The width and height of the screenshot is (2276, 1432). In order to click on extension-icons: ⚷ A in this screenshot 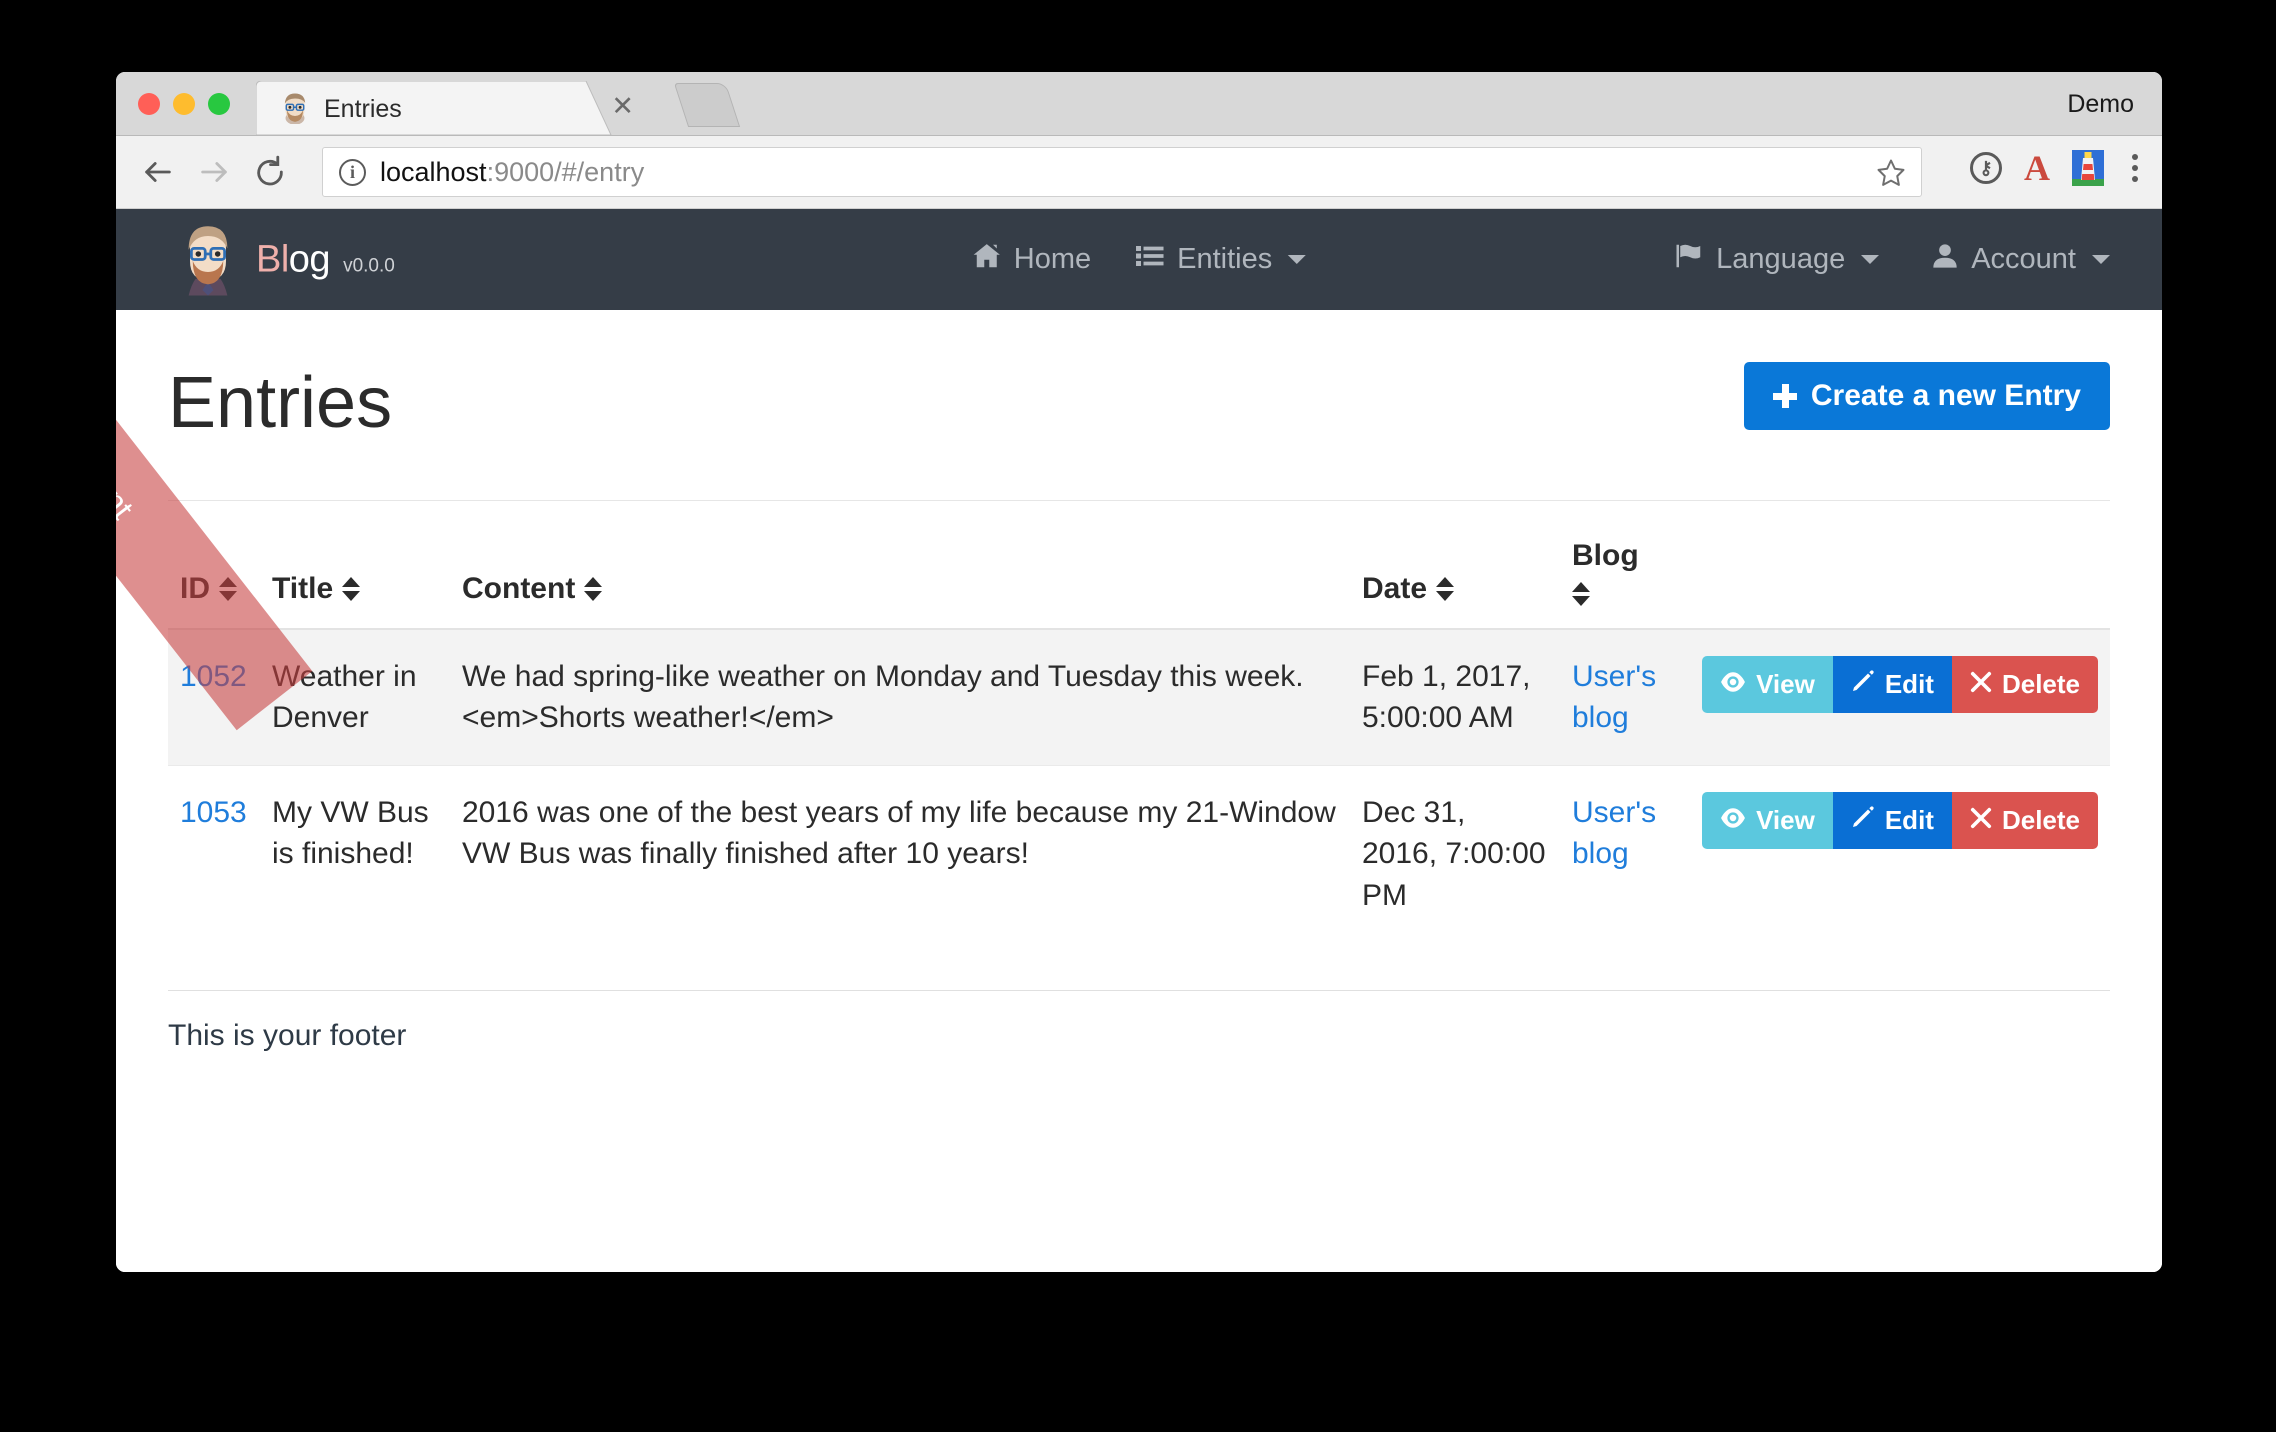, I will do `click(2057, 168)`.